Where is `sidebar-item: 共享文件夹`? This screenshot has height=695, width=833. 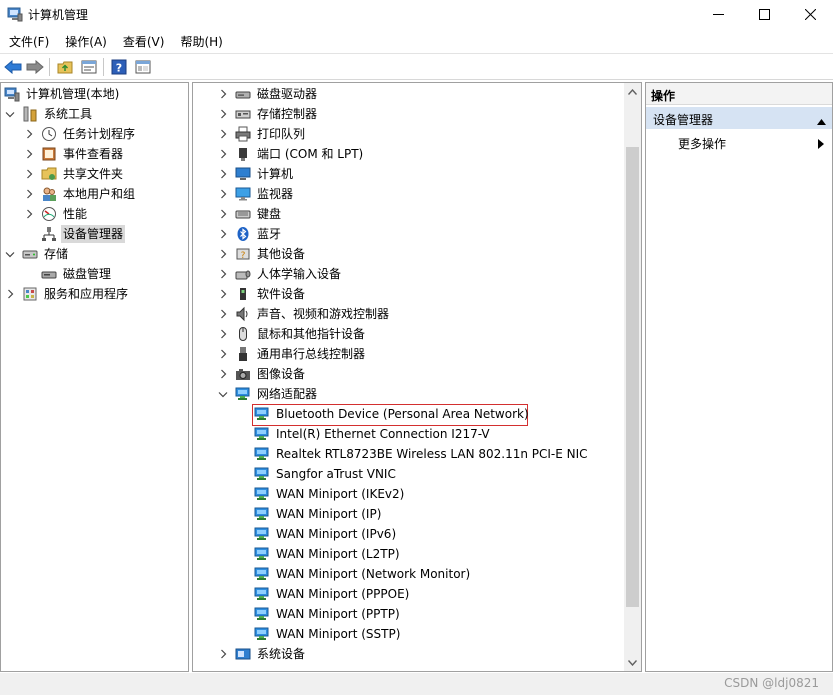 sidebar-item: 共享文件夹 is located at coordinates (74, 174).